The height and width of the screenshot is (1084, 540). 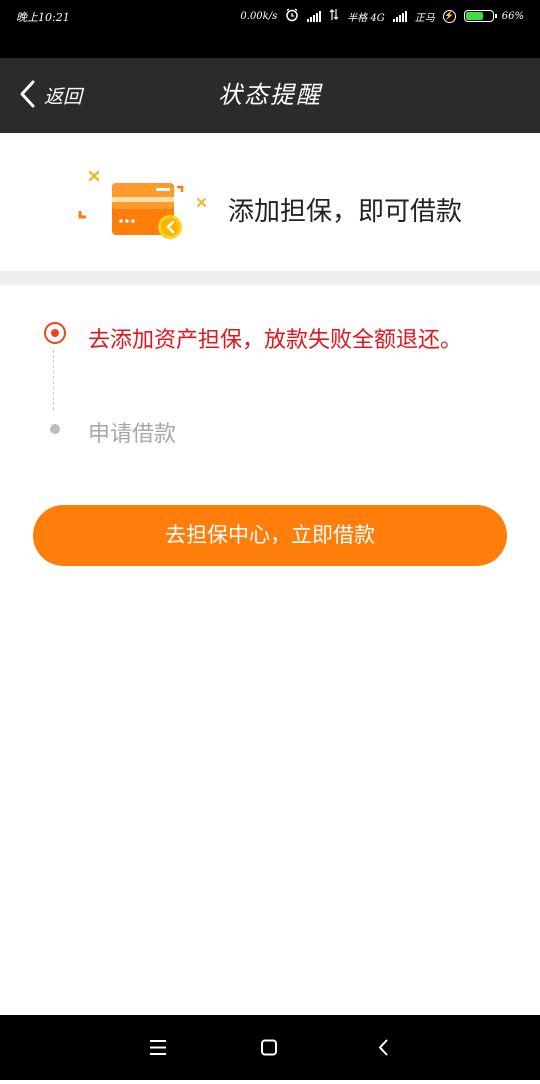 I want to click on system-nav-bar, so click(x=270, y=1047).